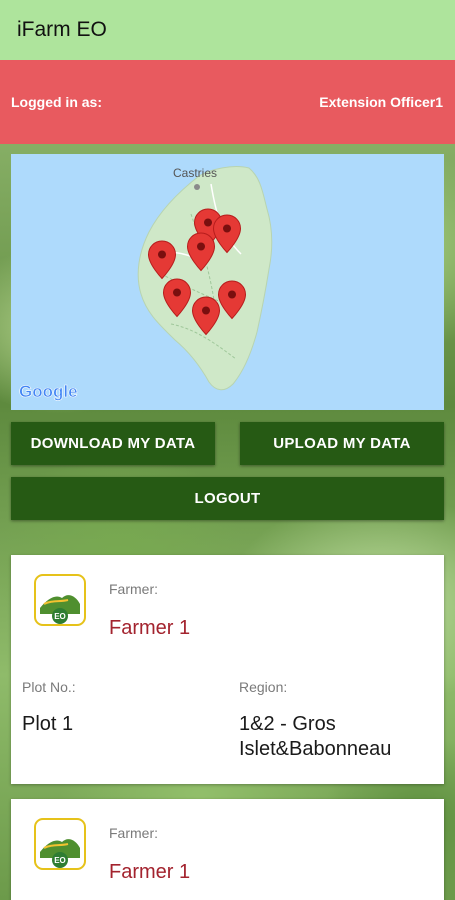  I want to click on region-value: 1&2 - Gros Islet&Babonneau, so click(315, 736).